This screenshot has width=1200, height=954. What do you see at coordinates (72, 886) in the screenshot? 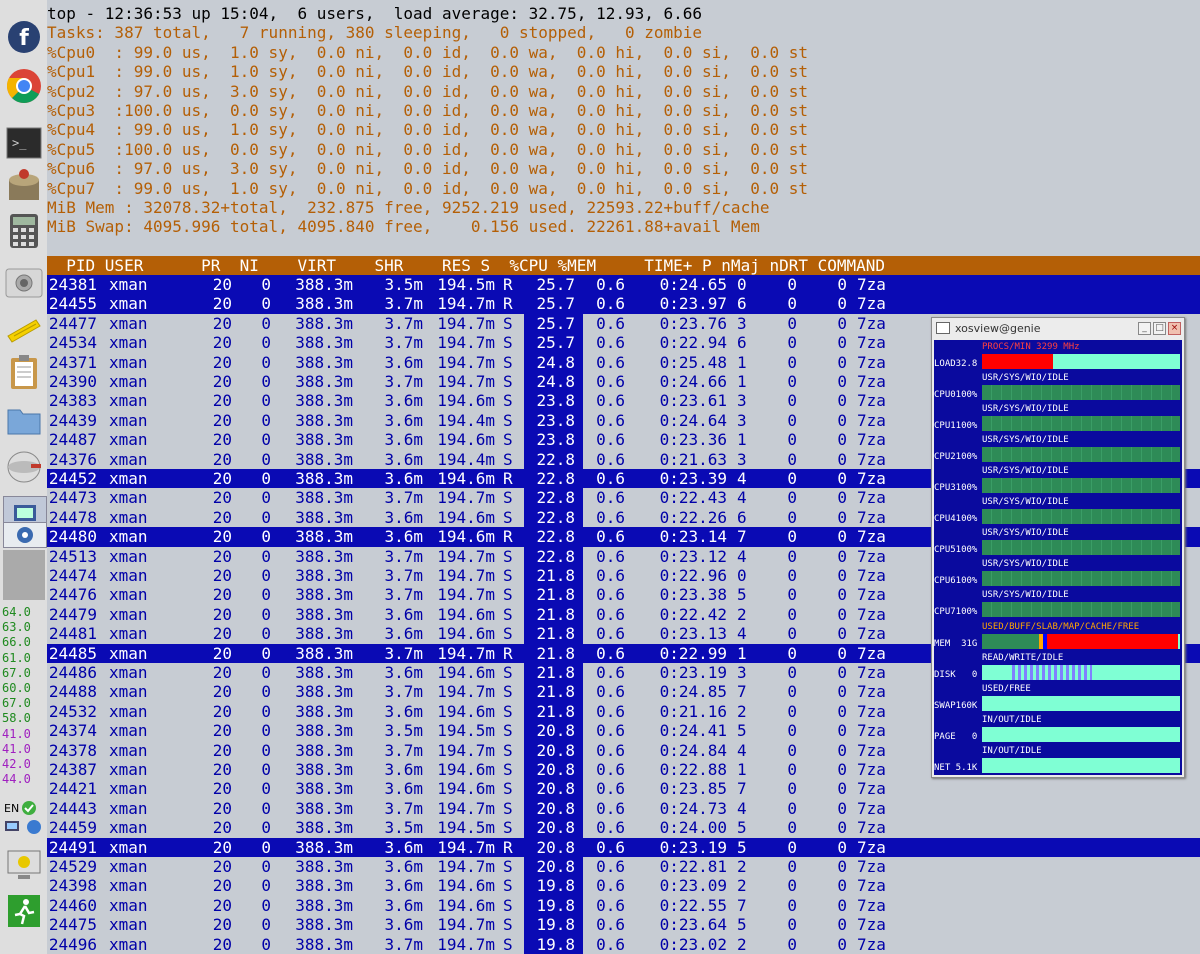
I see `process-pid-cell: 24398` at bounding box center [72, 886].